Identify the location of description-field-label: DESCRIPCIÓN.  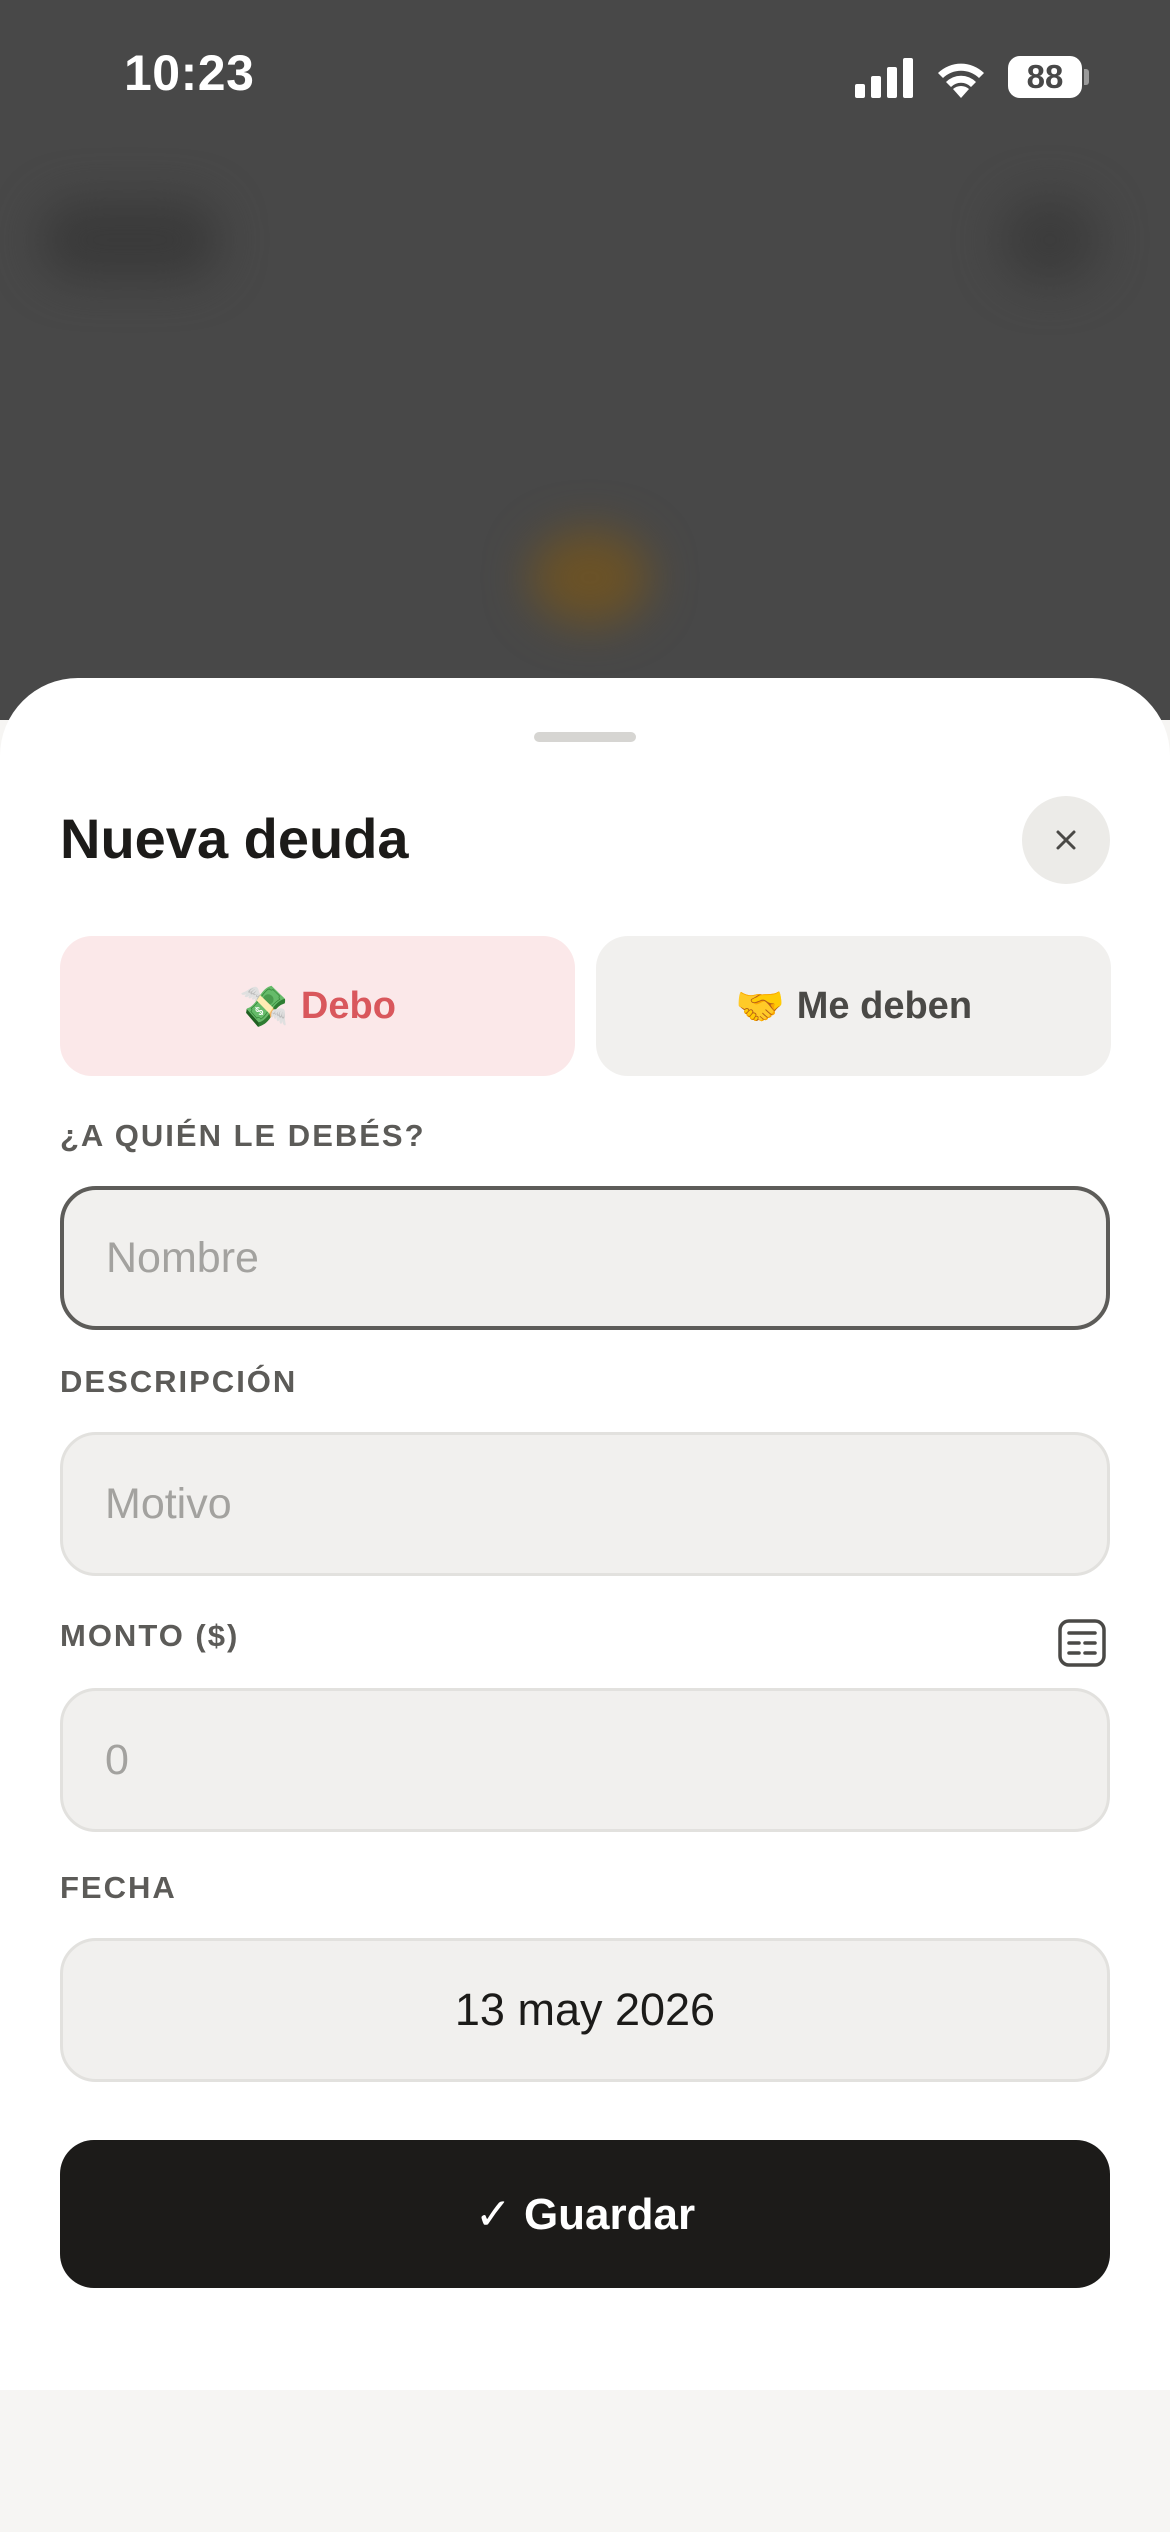
(179, 1381).